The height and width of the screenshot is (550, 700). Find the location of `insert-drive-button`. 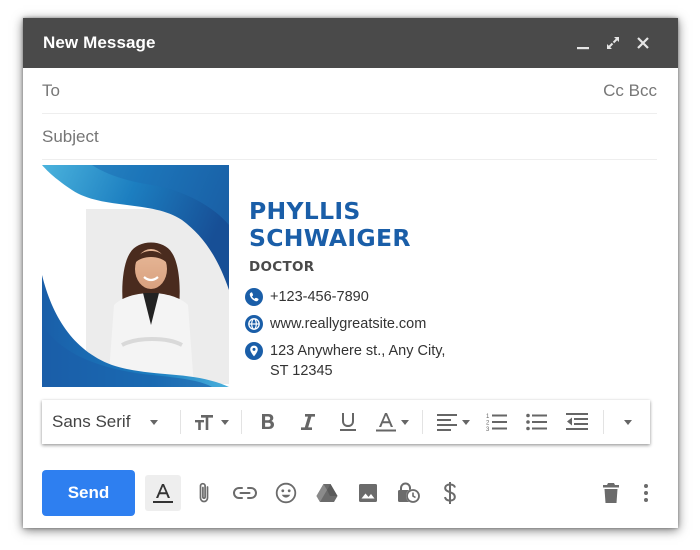

insert-drive-button is located at coordinates (327, 493).